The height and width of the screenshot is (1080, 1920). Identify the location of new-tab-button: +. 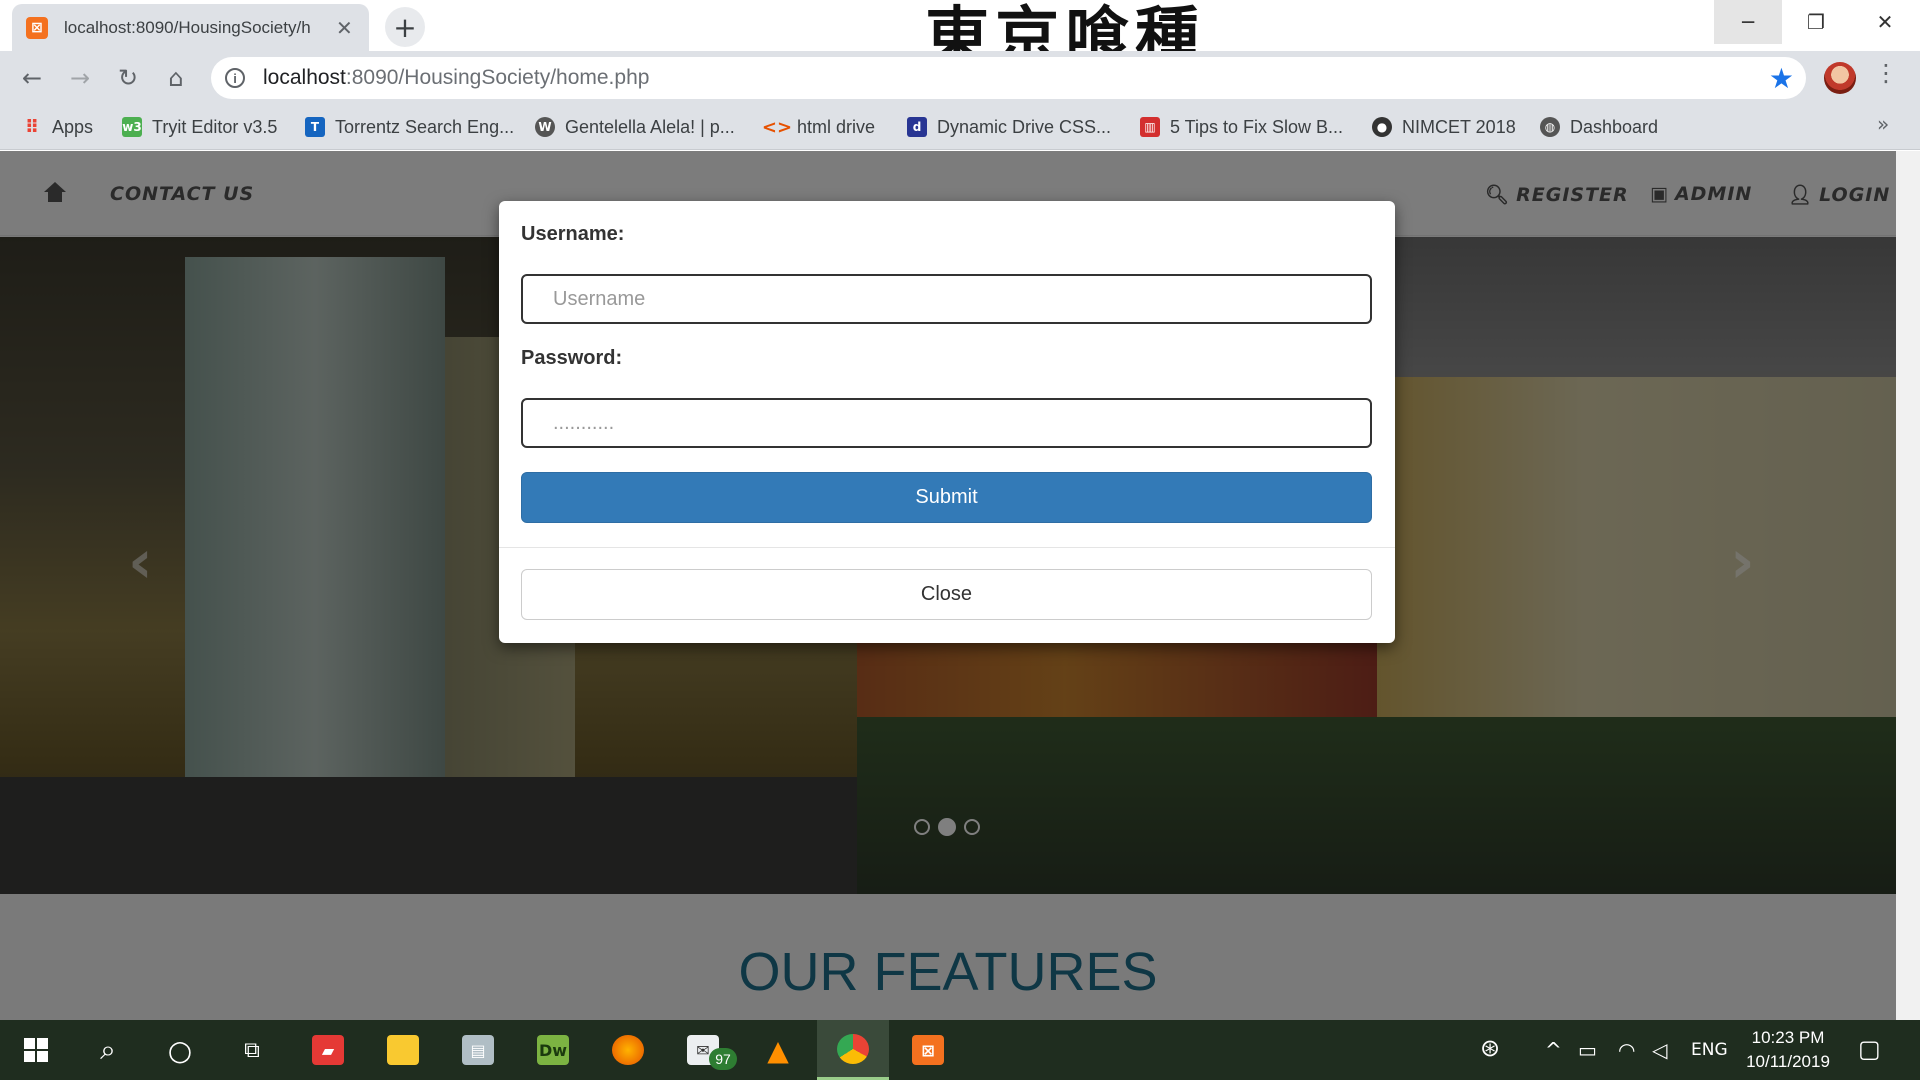
(405, 27).